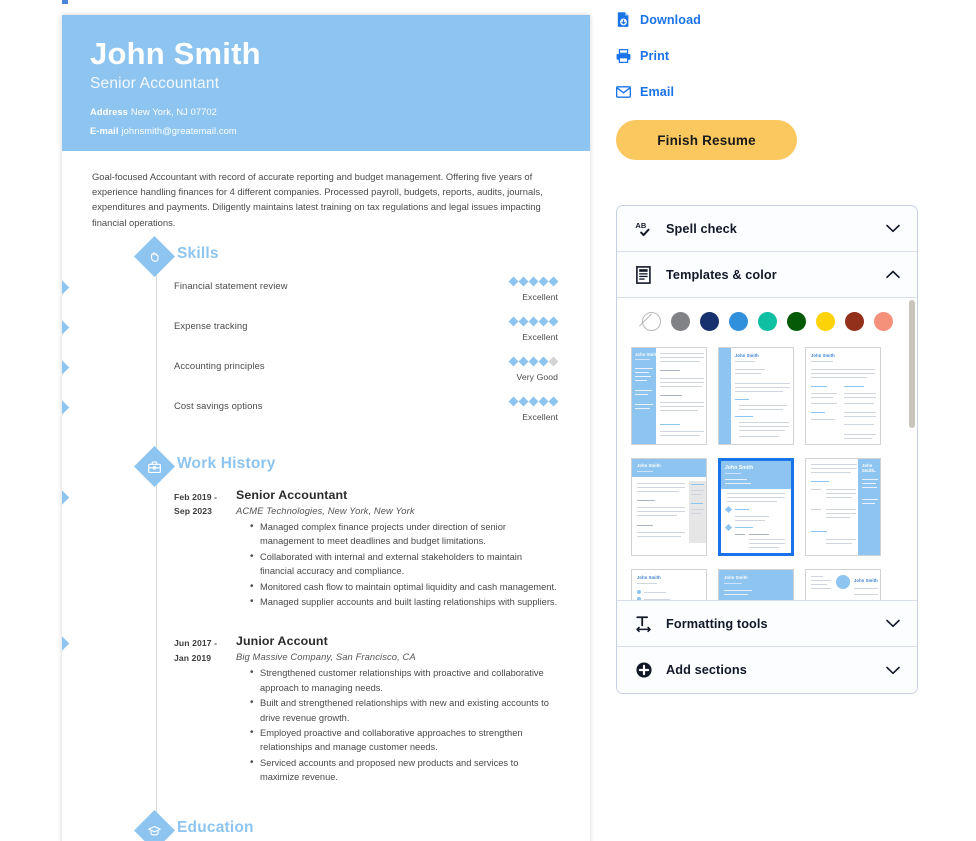  Describe the element at coordinates (326, 297) in the screenshot. I see `skill-item: Financial statement review Excellent` at that location.